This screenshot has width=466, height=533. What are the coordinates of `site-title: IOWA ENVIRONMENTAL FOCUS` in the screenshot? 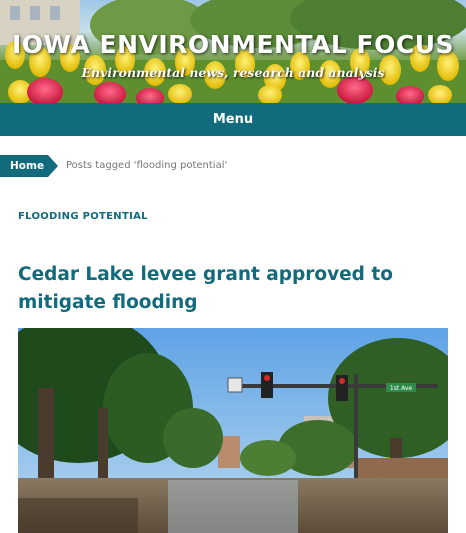 It's located at (233, 44).